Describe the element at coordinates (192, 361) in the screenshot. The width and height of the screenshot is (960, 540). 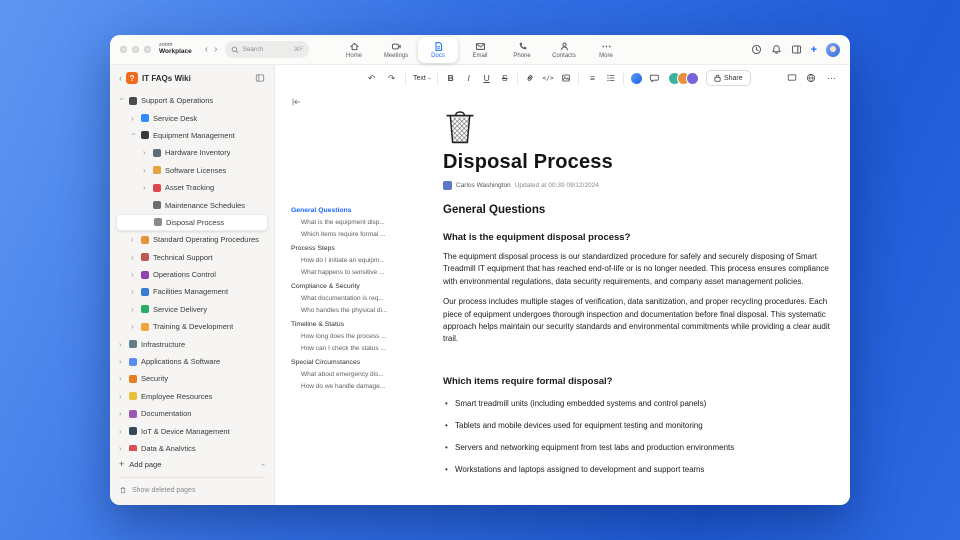
I see `sidebar-item-applications-software: › Applications & Software` at that location.